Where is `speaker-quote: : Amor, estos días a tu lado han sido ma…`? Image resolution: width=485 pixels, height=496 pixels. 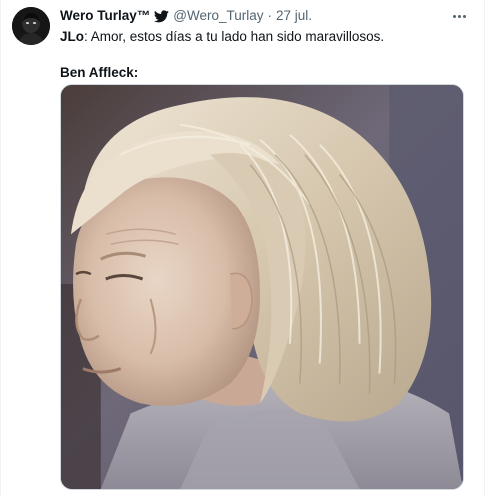 speaker-quote: : Amor, estos días a tu lado han sido ma… is located at coordinates (234, 36).